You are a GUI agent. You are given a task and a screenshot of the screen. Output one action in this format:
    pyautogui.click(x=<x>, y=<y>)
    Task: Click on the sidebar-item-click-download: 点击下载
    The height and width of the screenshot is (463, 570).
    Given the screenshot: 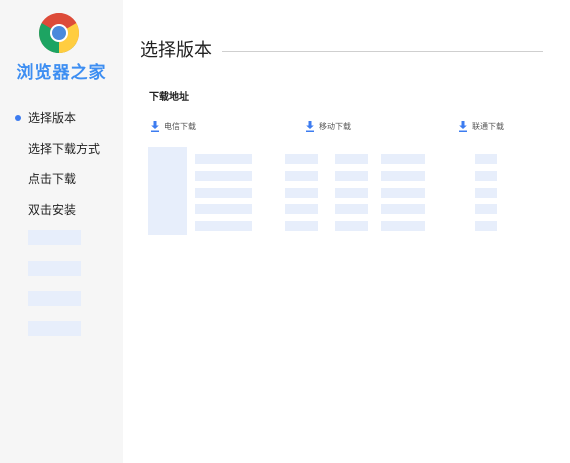 What is the action you would take?
    pyautogui.click(x=61, y=179)
    